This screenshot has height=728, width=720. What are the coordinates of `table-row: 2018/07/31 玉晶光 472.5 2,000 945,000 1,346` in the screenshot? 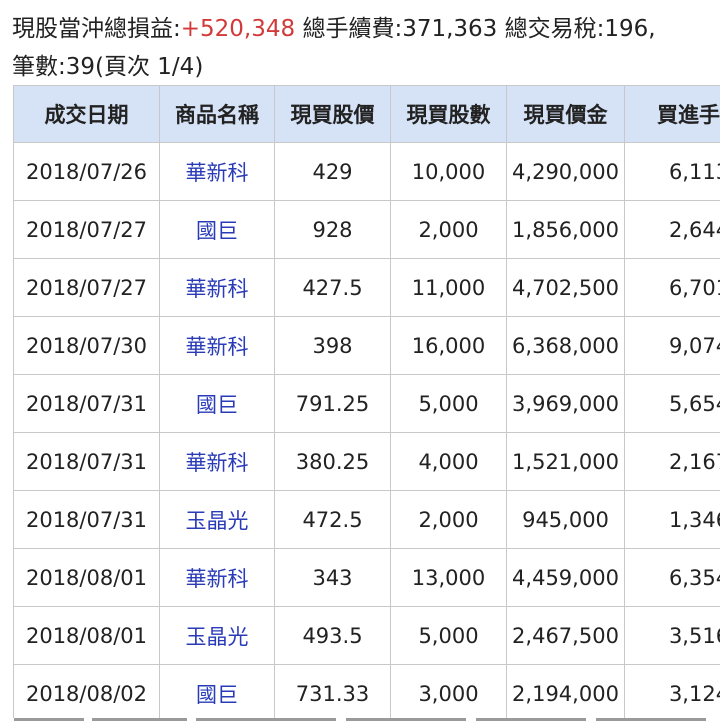 It's located at (366, 519).